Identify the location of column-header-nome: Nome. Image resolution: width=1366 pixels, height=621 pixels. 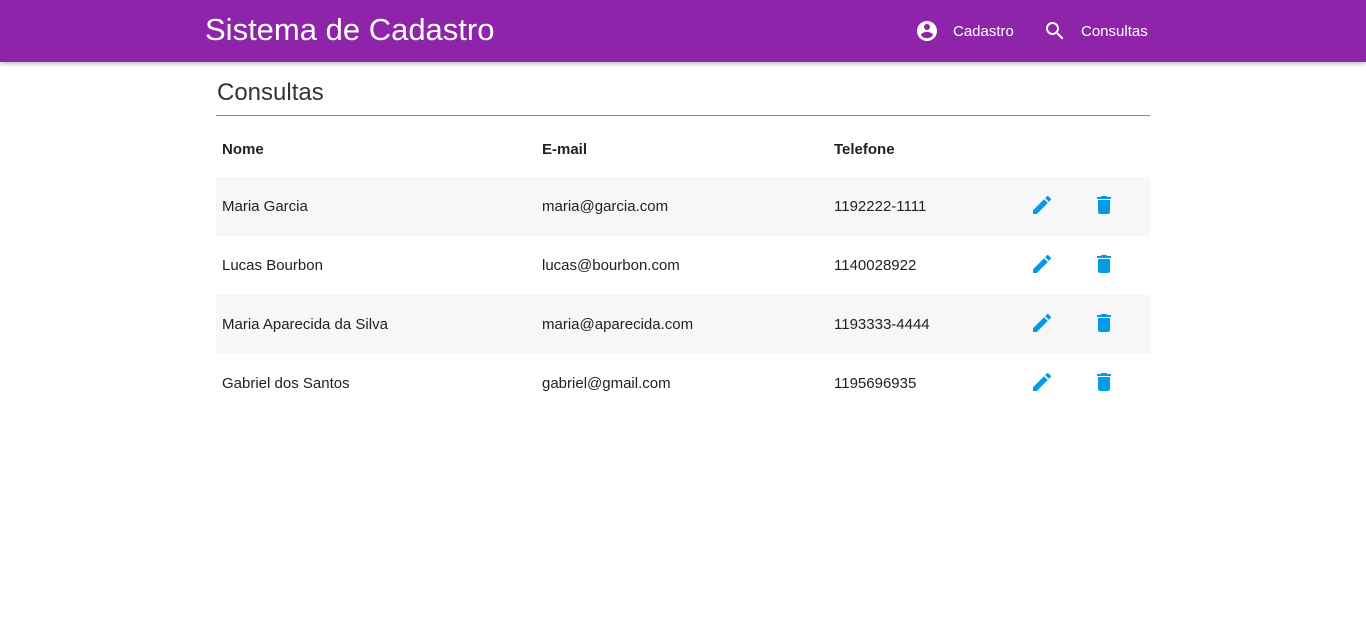
(243, 149).